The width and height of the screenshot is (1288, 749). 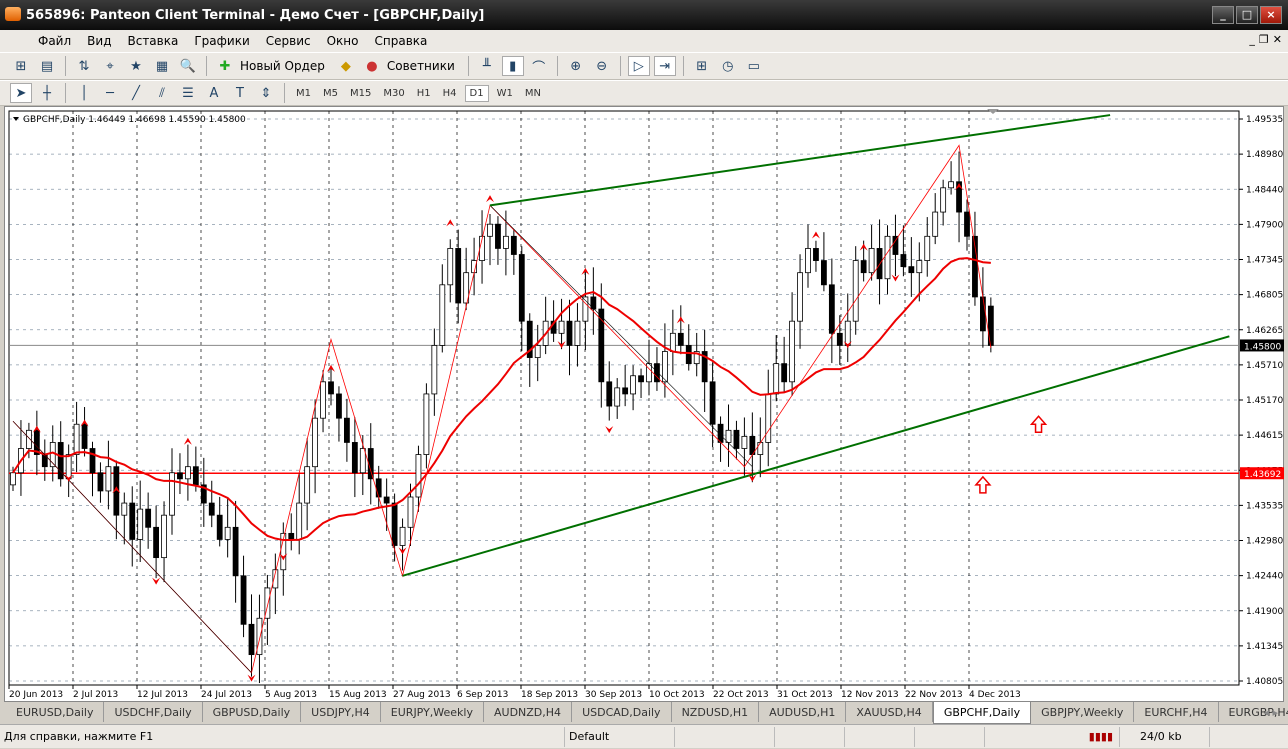 I want to click on y-tick-label: 1.48980, so click(x=1264, y=155).